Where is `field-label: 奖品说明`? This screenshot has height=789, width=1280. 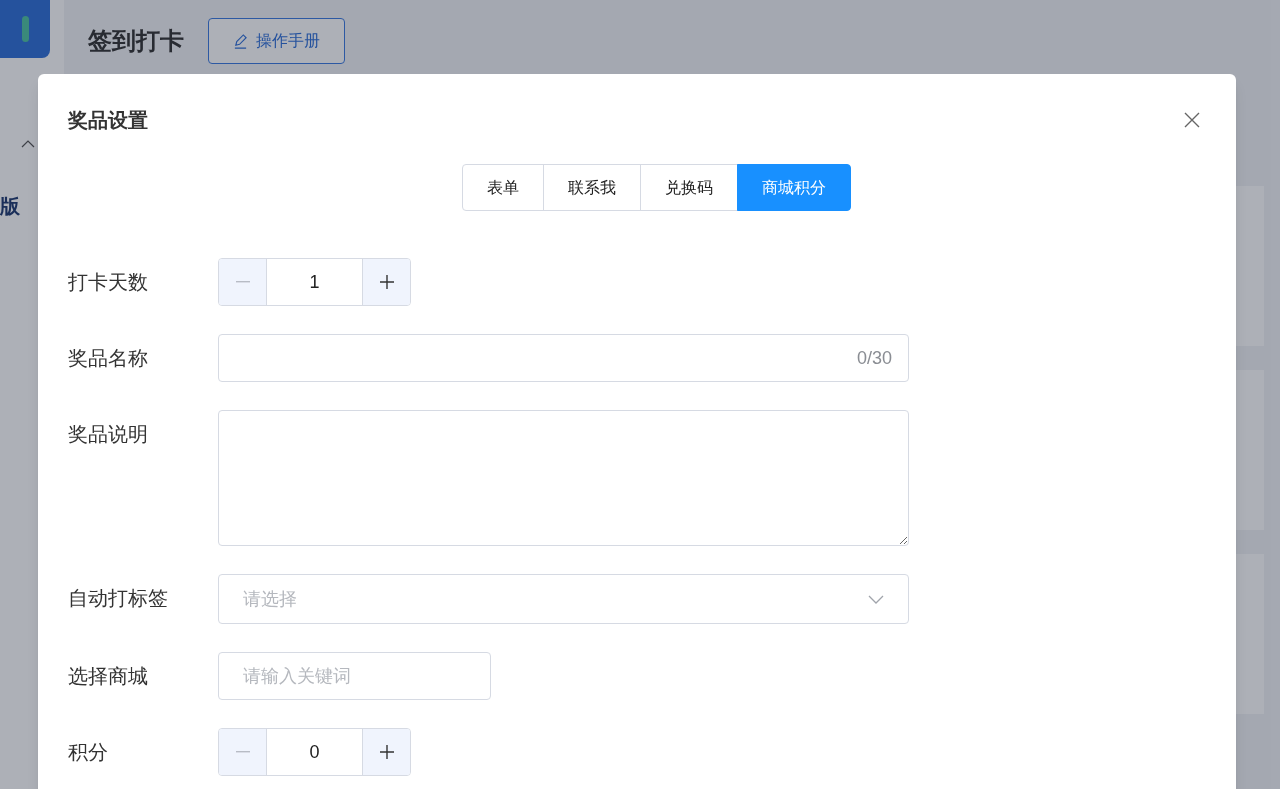
field-label: 奖品说明 is located at coordinates (108, 434).